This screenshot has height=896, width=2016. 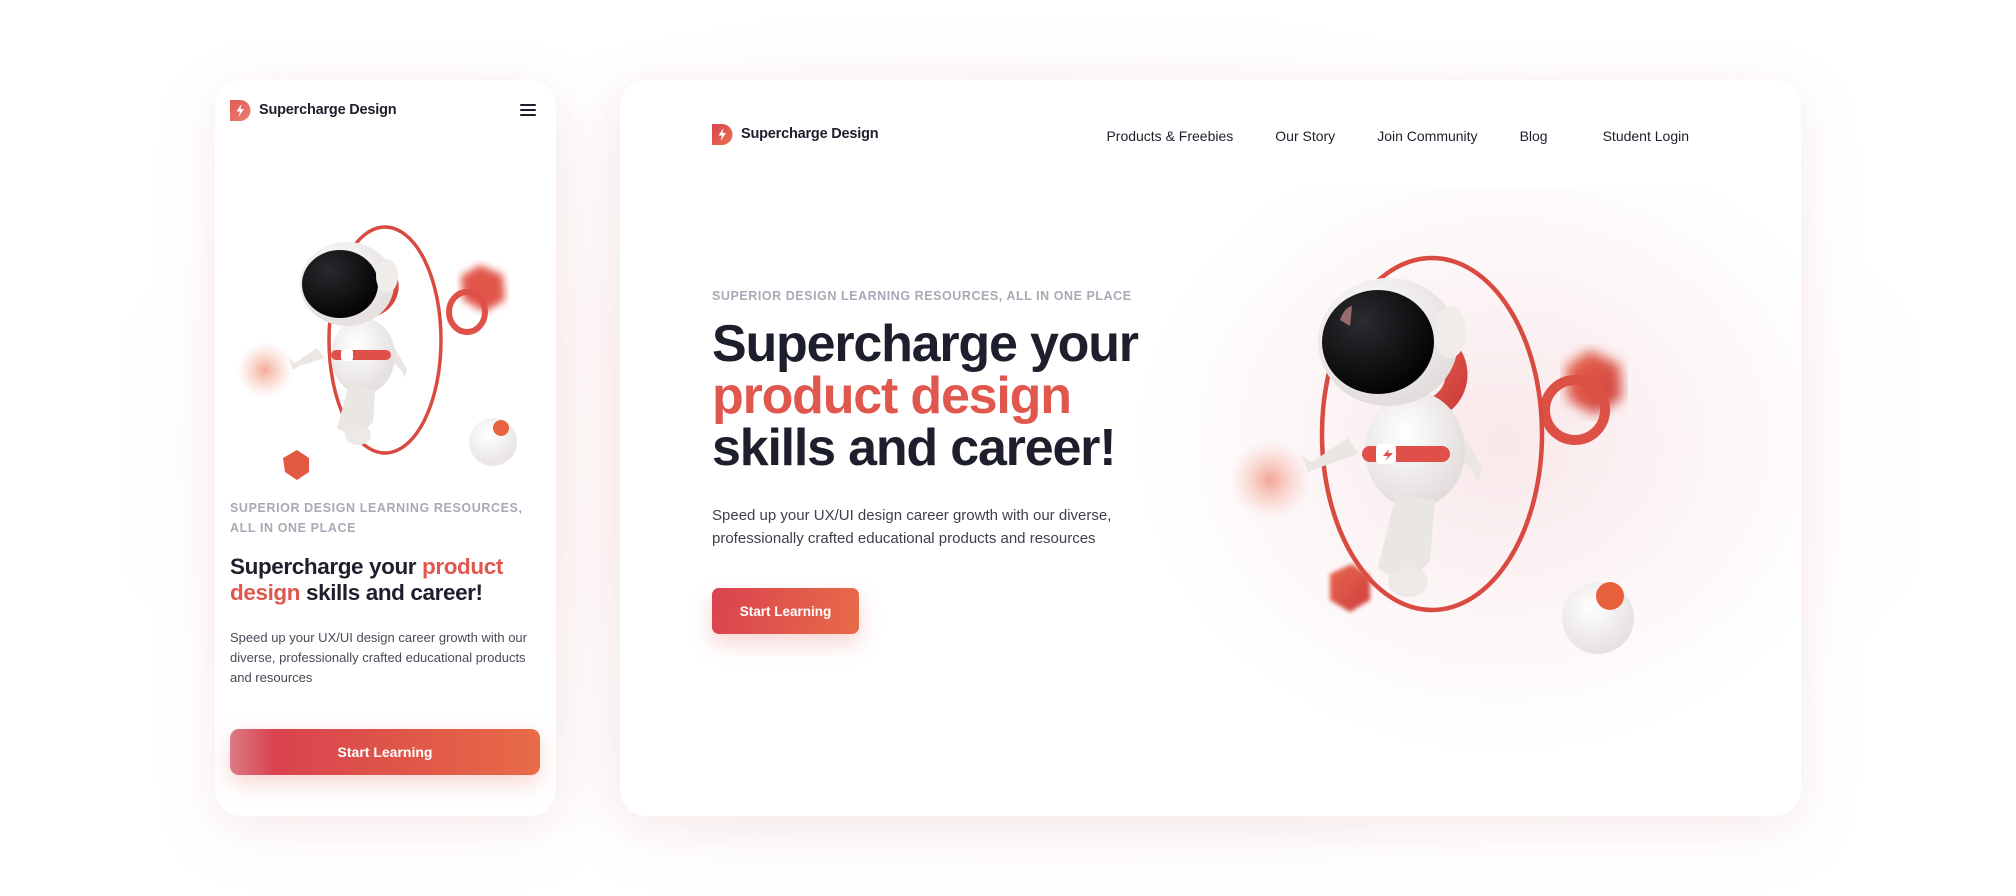 What do you see at coordinates (892, 396) in the screenshot?
I see `title-accent: product design` at bounding box center [892, 396].